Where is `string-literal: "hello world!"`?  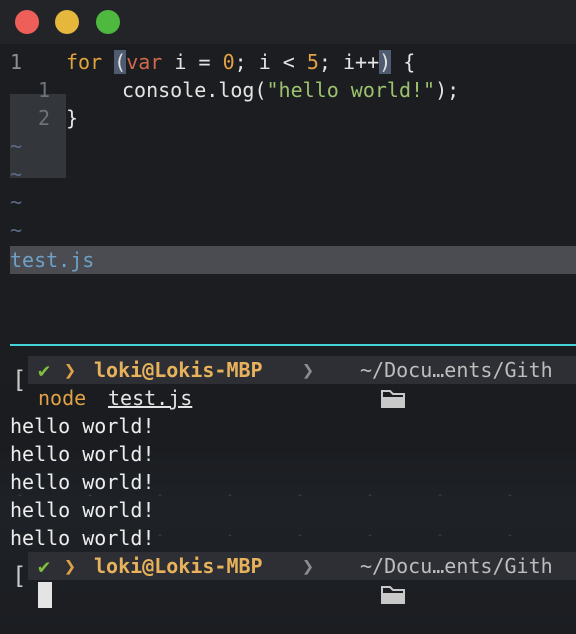
string-literal: "hello world!" is located at coordinates (351, 90).